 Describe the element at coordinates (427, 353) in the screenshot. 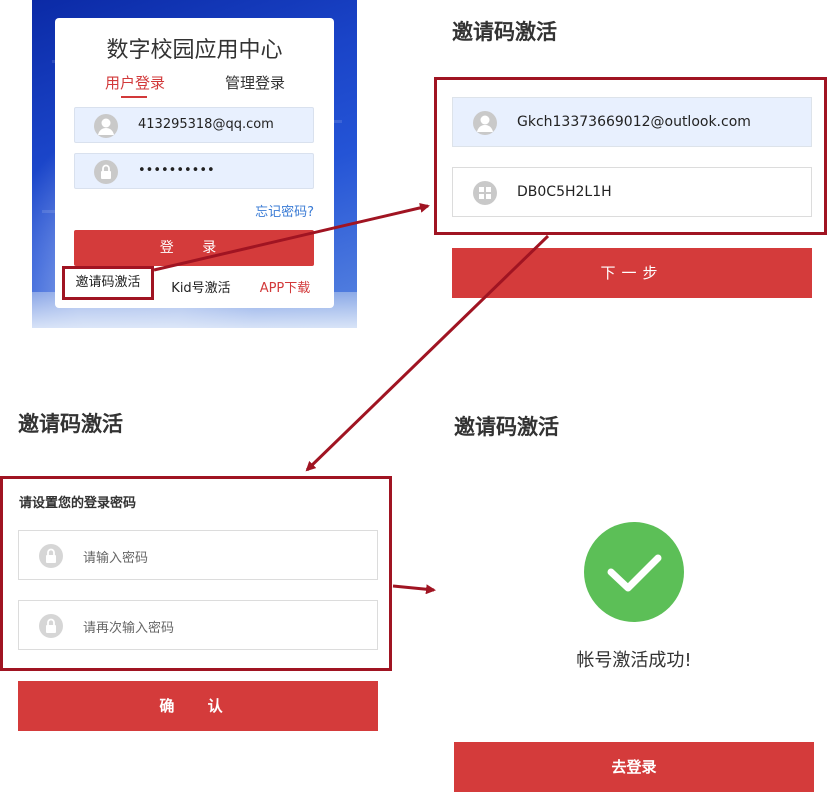

I see `arrow-step1-to-step2` at that location.